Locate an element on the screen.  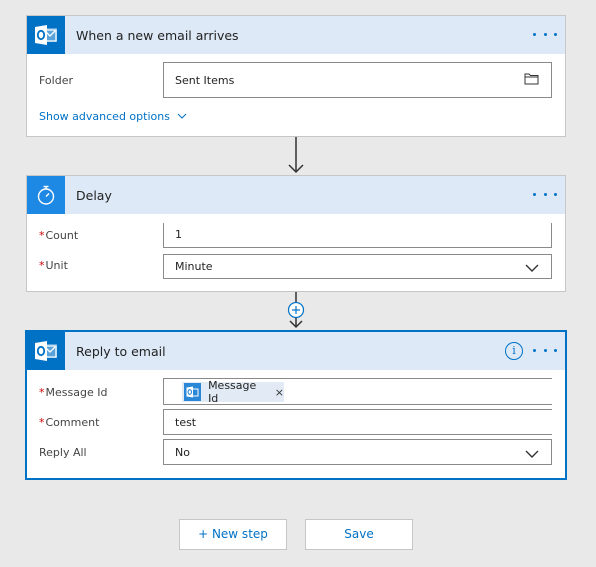
comment-value: test is located at coordinates (186, 422).